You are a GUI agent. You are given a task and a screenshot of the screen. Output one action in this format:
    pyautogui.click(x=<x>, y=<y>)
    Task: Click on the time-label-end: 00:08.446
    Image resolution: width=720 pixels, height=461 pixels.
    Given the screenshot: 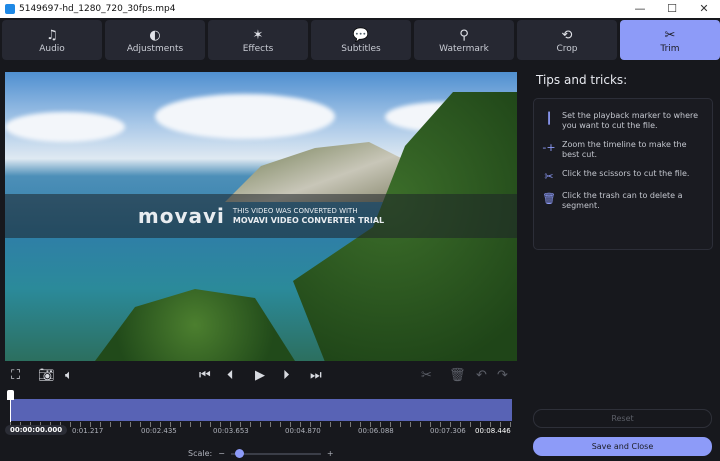 What is the action you would take?
    pyautogui.click(x=493, y=431)
    